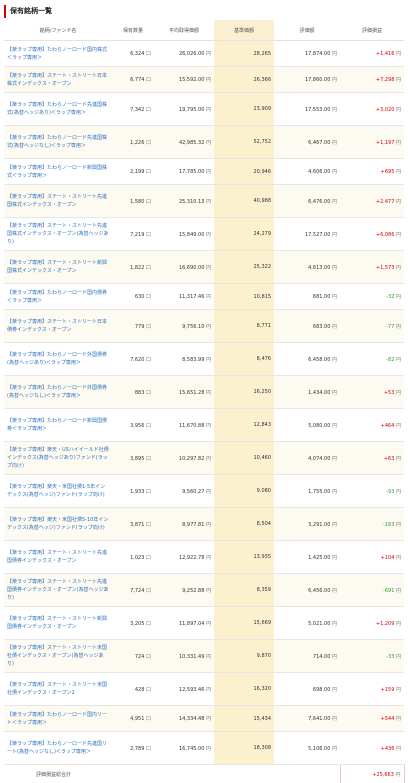 Image resolution: width=408 pixels, height=783 pixels. Describe the element at coordinates (184, 30) in the screenshot. I see `col-header-avg-price: 平均取得価額` at that location.